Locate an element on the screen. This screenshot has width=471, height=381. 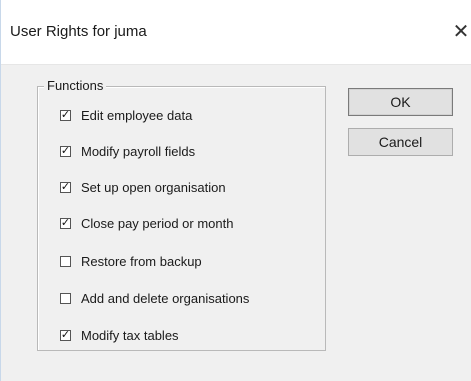
checkbox-close-pay-period: ✓ is located at coordinates (65, 223).